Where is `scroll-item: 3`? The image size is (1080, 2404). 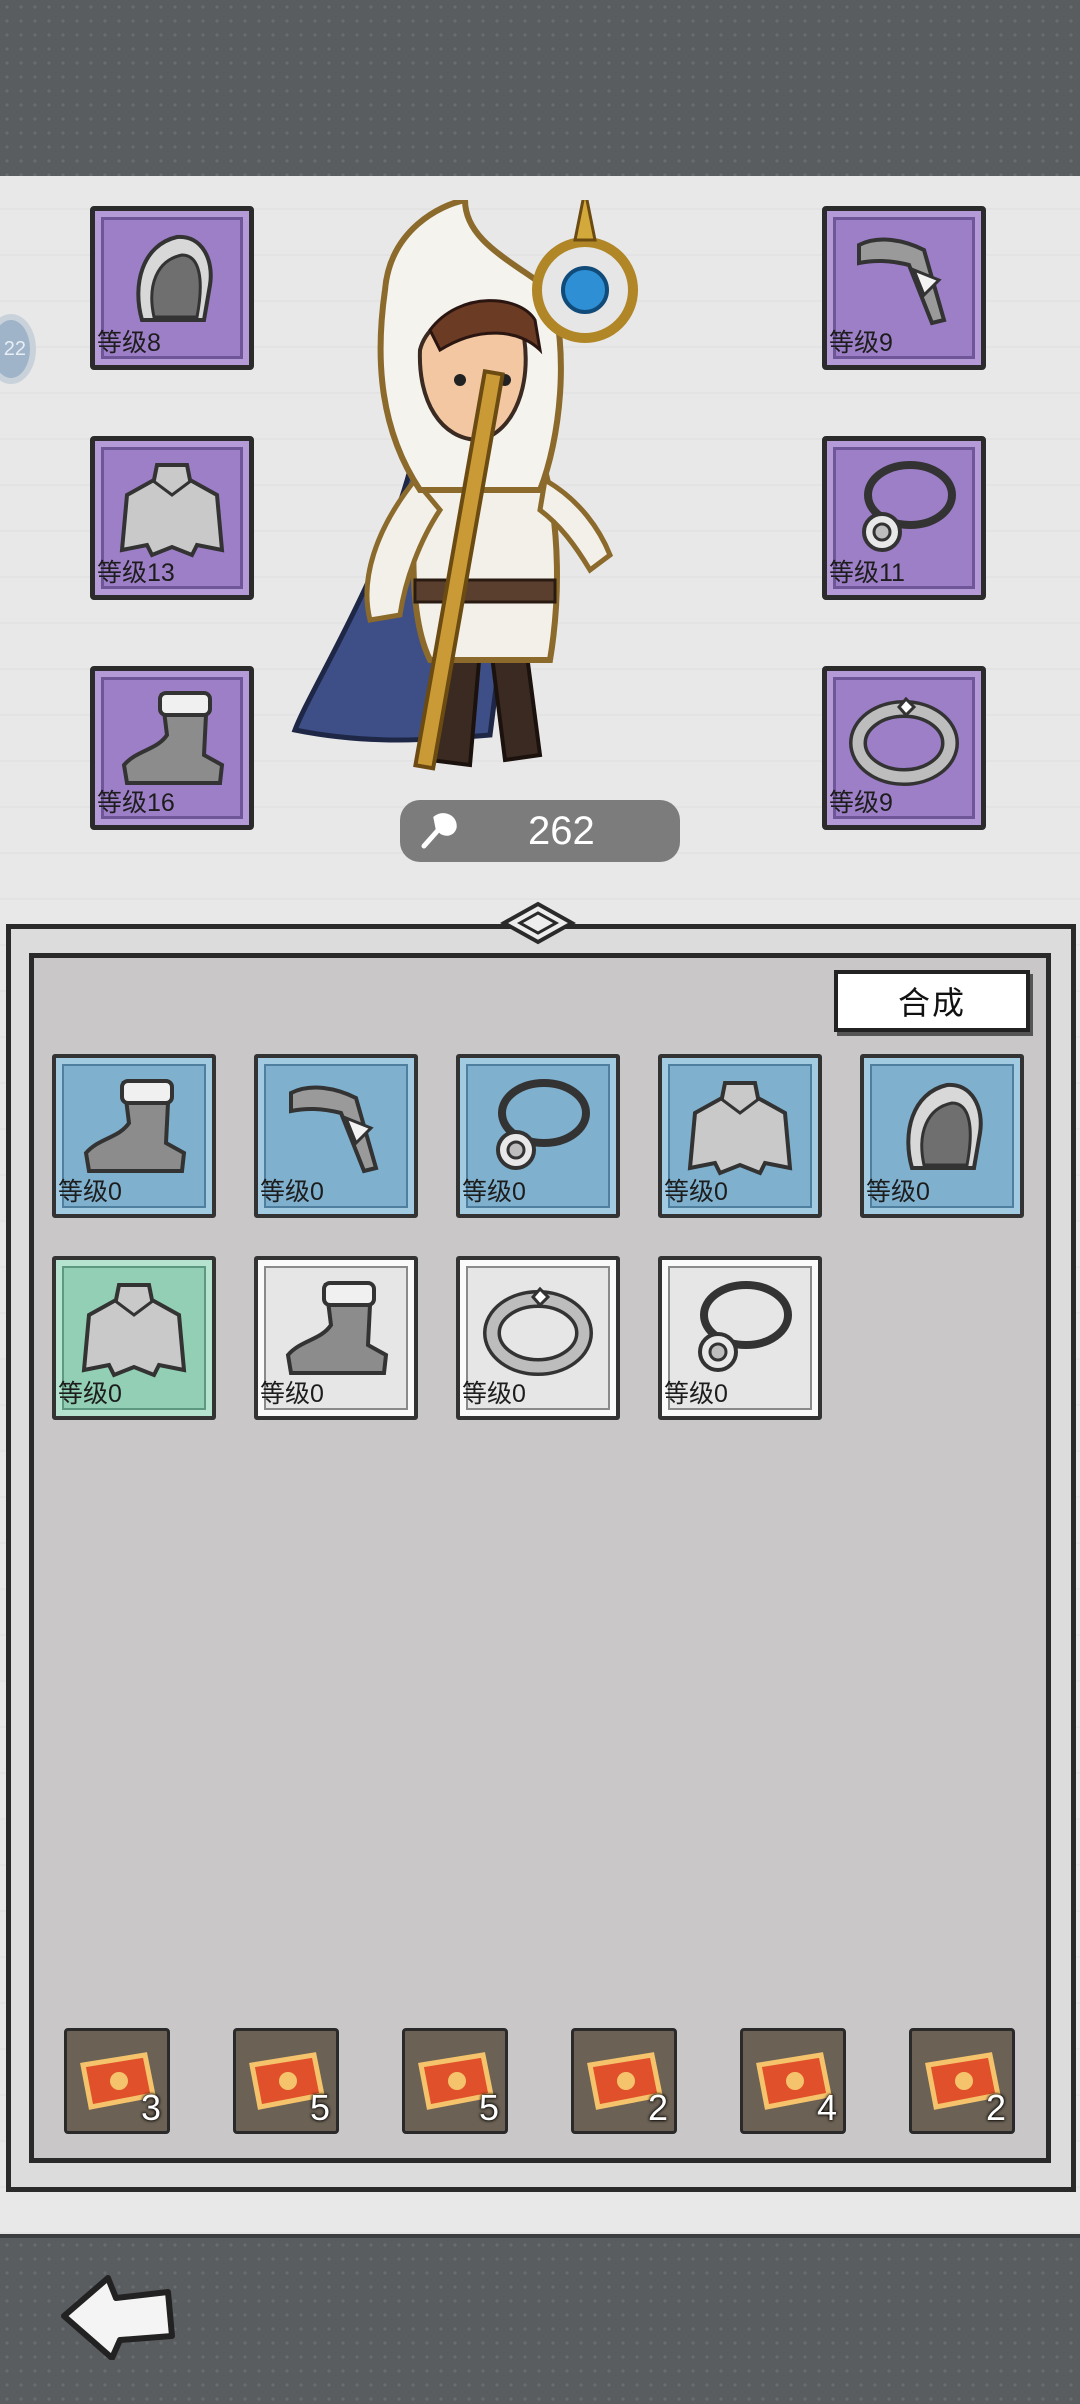 scroll-item: 3 is located at coordinates (117, 2081).